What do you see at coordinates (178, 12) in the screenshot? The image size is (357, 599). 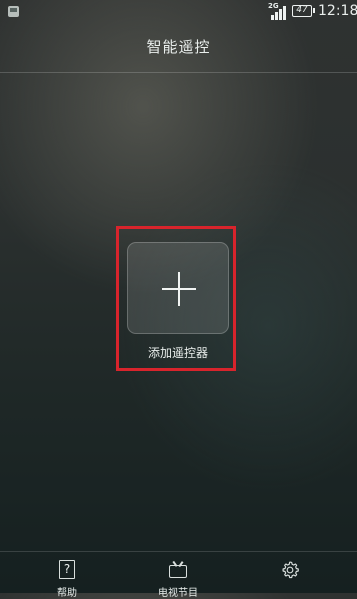 I see `status-bar: 2G 47 12:18` at bounding box center [178, 12].